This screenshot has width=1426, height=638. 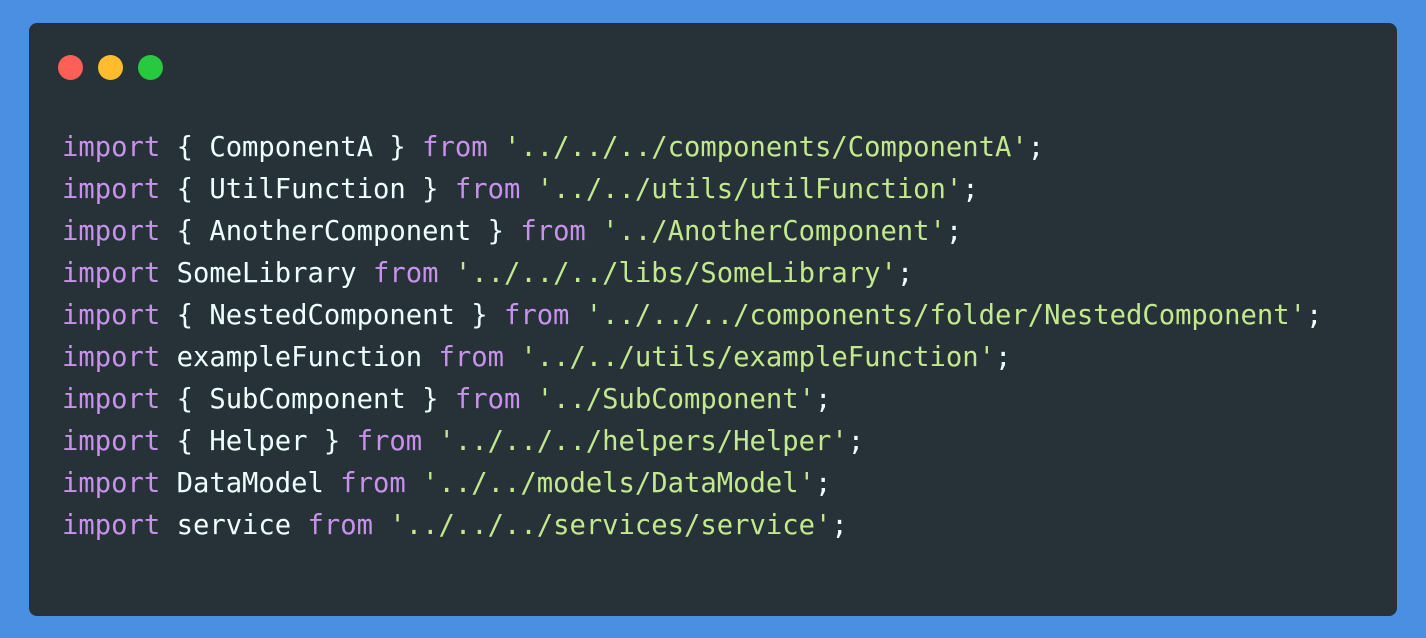 What do you see at coordinates (667, 399) in the screenshot?
I see `import-path: '../SubComponent'` at bounding box center [667, 399].